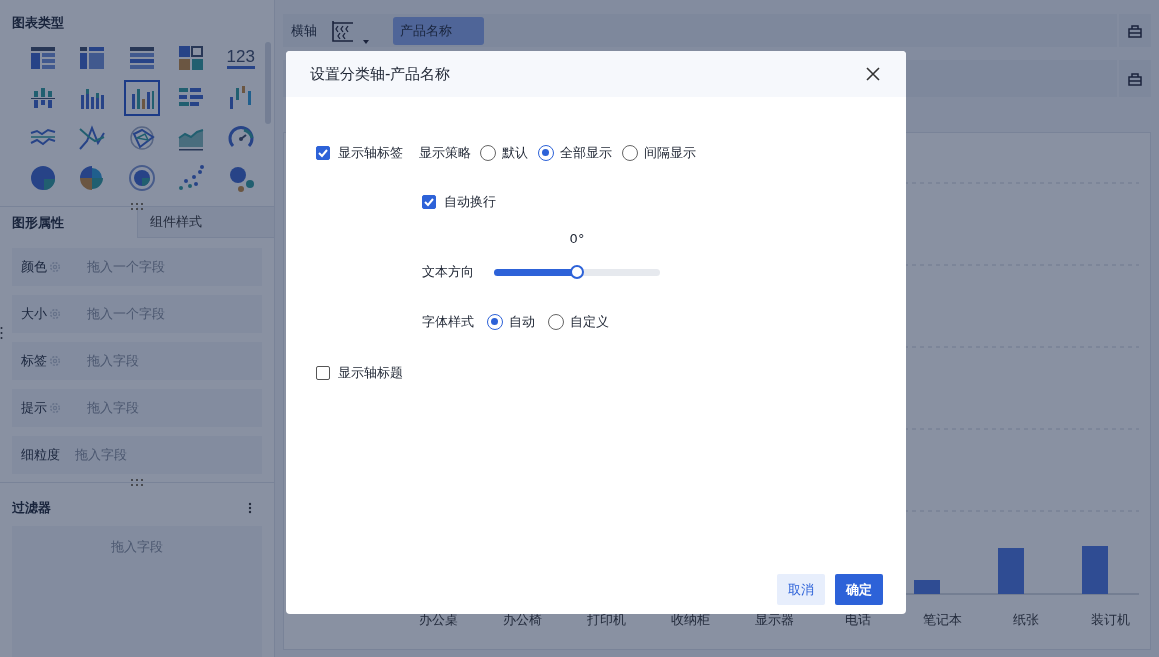 This screenshot has width=1159, height=657. What do you see at coordinates (40, 455) in the screenshot?
I see `field-label: 细粒度` at bounding box center [40, 455].